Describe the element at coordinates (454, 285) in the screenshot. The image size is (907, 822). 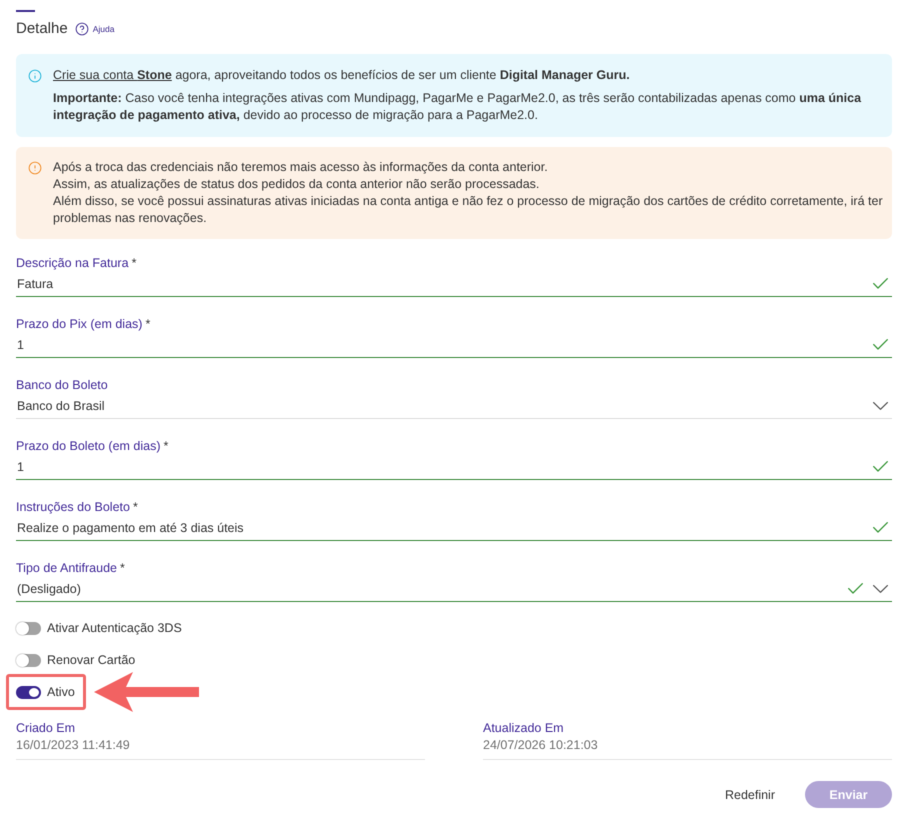
I see `text-field: Fatura` at that location.